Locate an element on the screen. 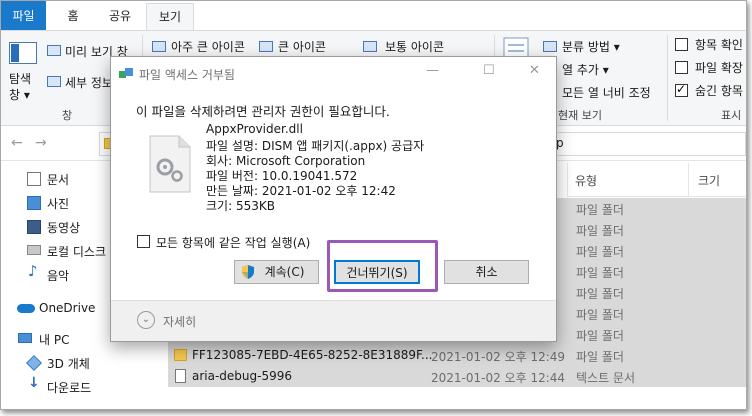  dialog-footer: ⌄ 자세히 is located at coordinates (333, 320).